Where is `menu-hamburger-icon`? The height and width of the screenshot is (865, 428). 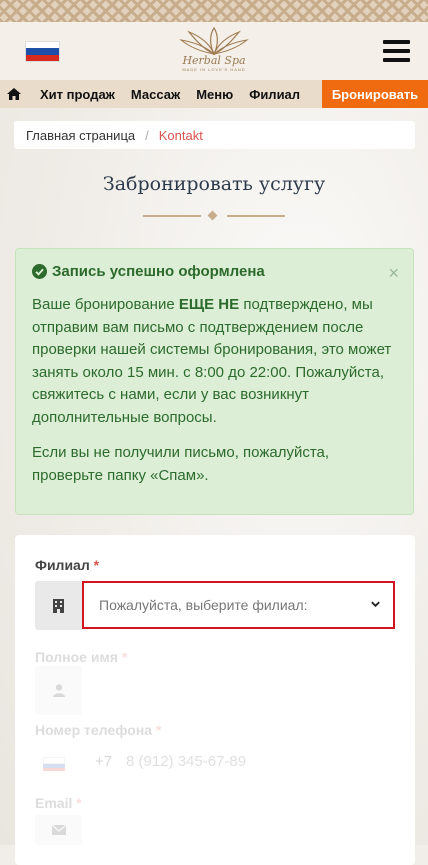 menu-hamburger-icon is located at coordinates (396, 51).